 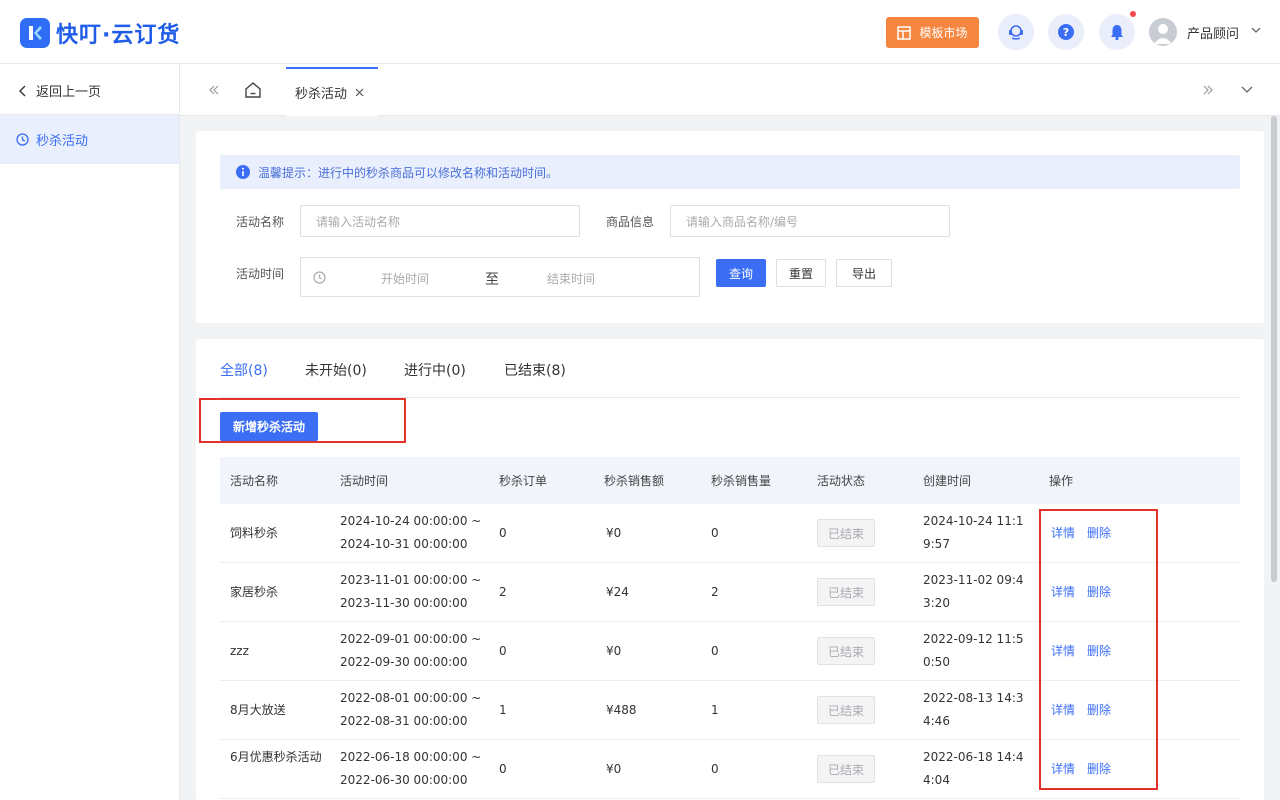 I want to click on double-chevron-left-icon, so click(x=214, y=90).